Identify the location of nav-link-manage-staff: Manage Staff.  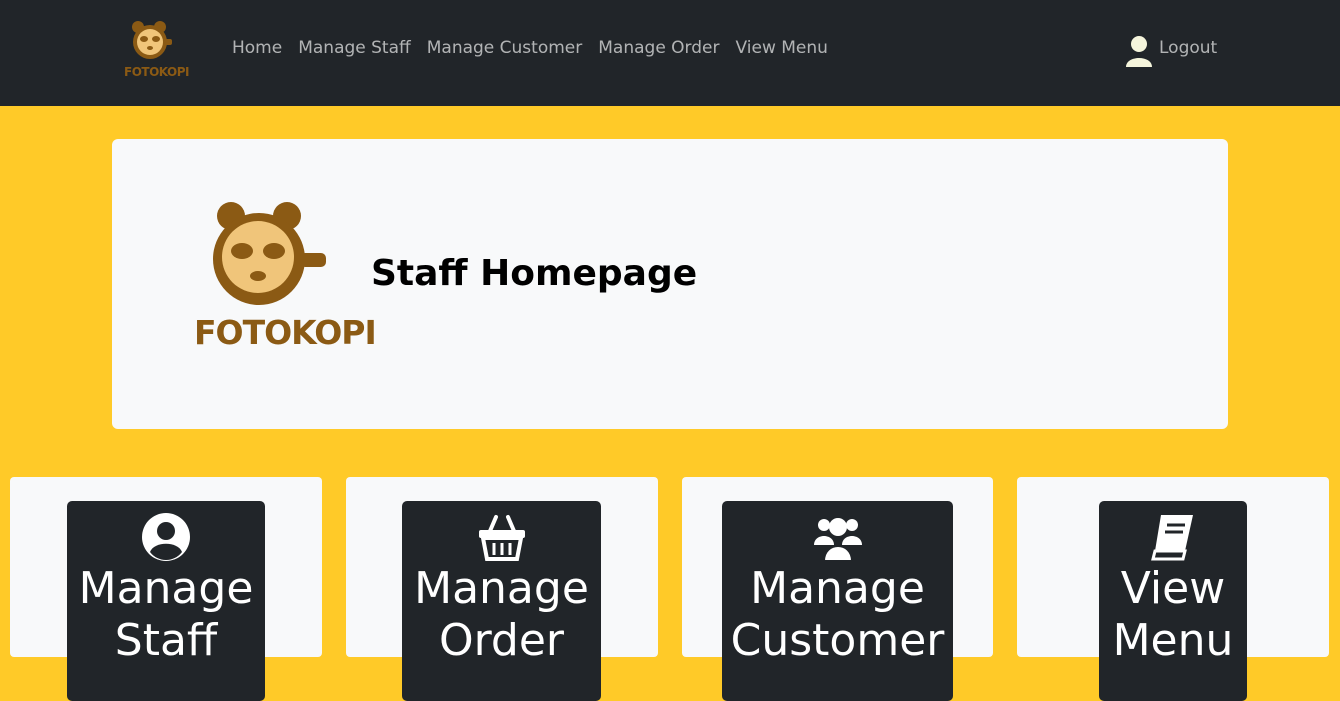
(354, 48).